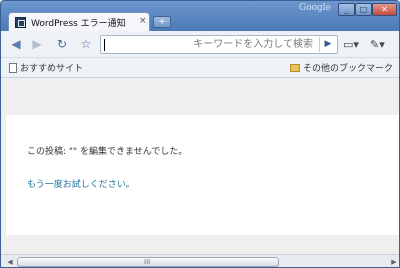 This screenshot has width=400, height=268. Describe the element at coordinates (16, 44) in the screenshot. I see `back-button: ◀` at that location.